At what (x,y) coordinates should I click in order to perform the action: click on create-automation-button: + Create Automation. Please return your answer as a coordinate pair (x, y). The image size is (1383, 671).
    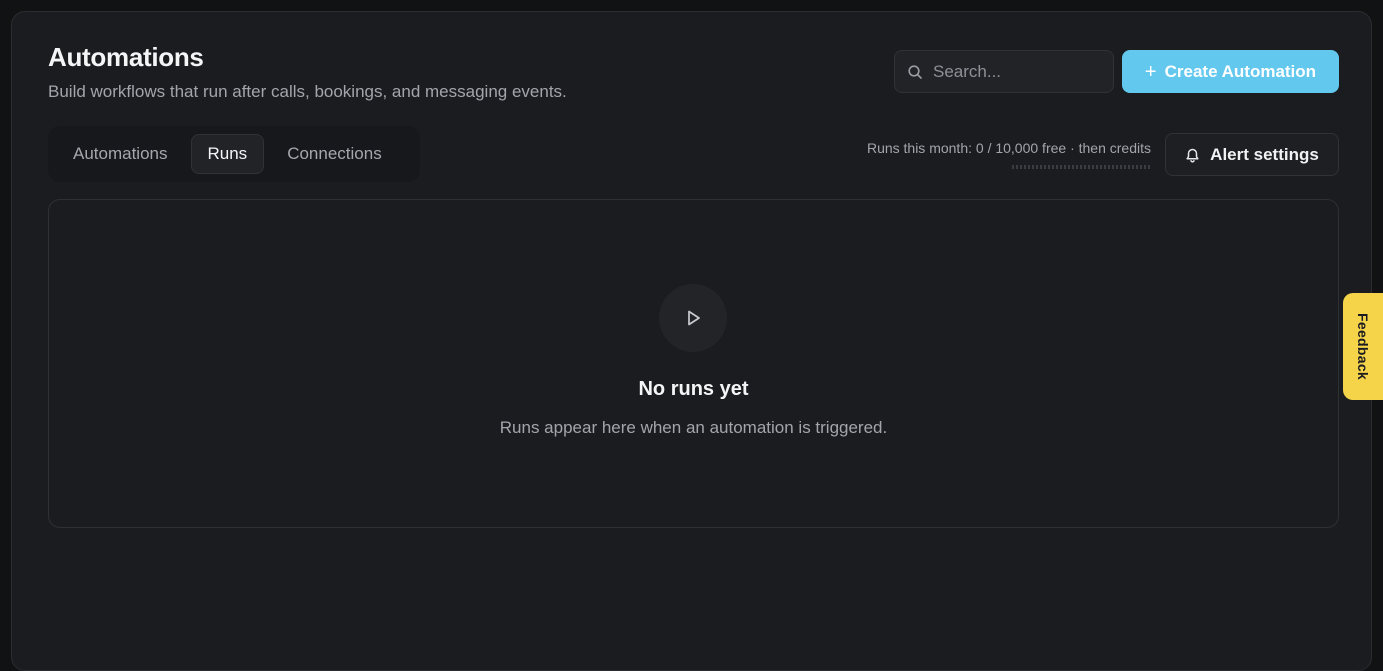
    Looking at the image, I should click on (1230, 71).